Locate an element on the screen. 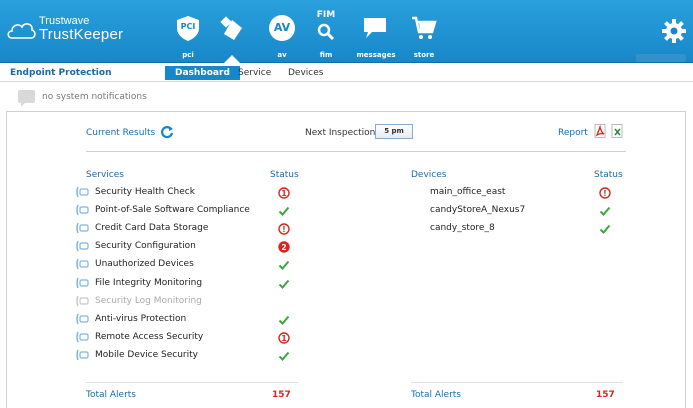 This screenshot has height=408, width=693. av-icon-glyph: AV is located at coordinates (282, 27).